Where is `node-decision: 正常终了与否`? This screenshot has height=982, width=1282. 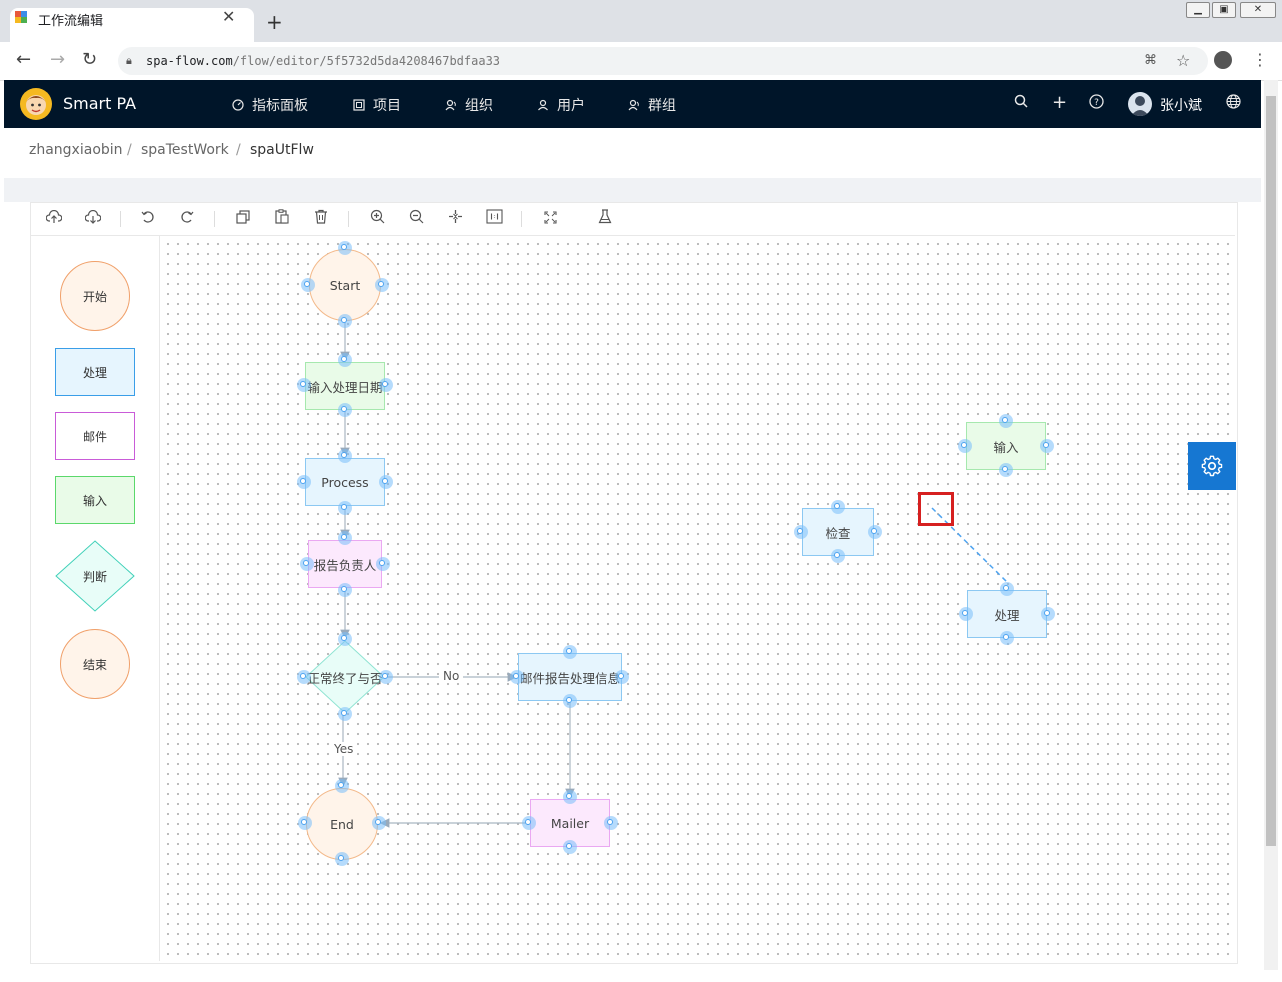
node-decision: 正常终了与否 is located at coordinates (345, 677).